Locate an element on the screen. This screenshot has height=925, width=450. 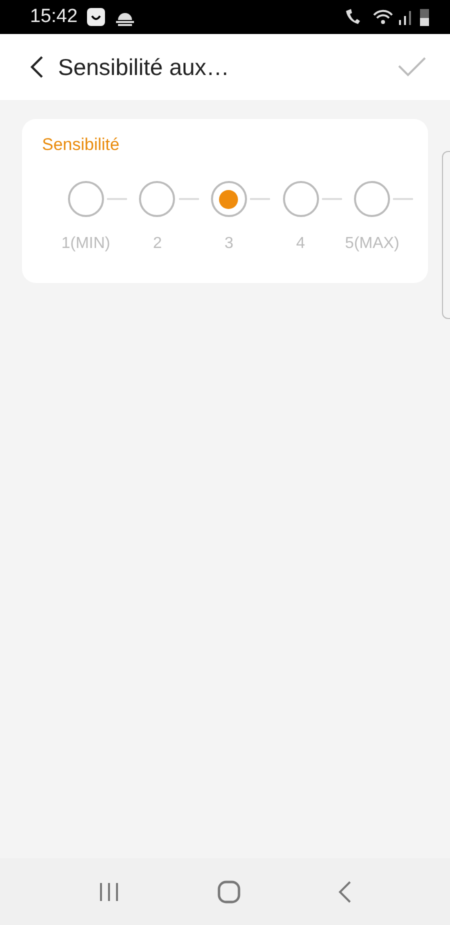
option-label: 1(MIN) is located at coordinates (85, 244).